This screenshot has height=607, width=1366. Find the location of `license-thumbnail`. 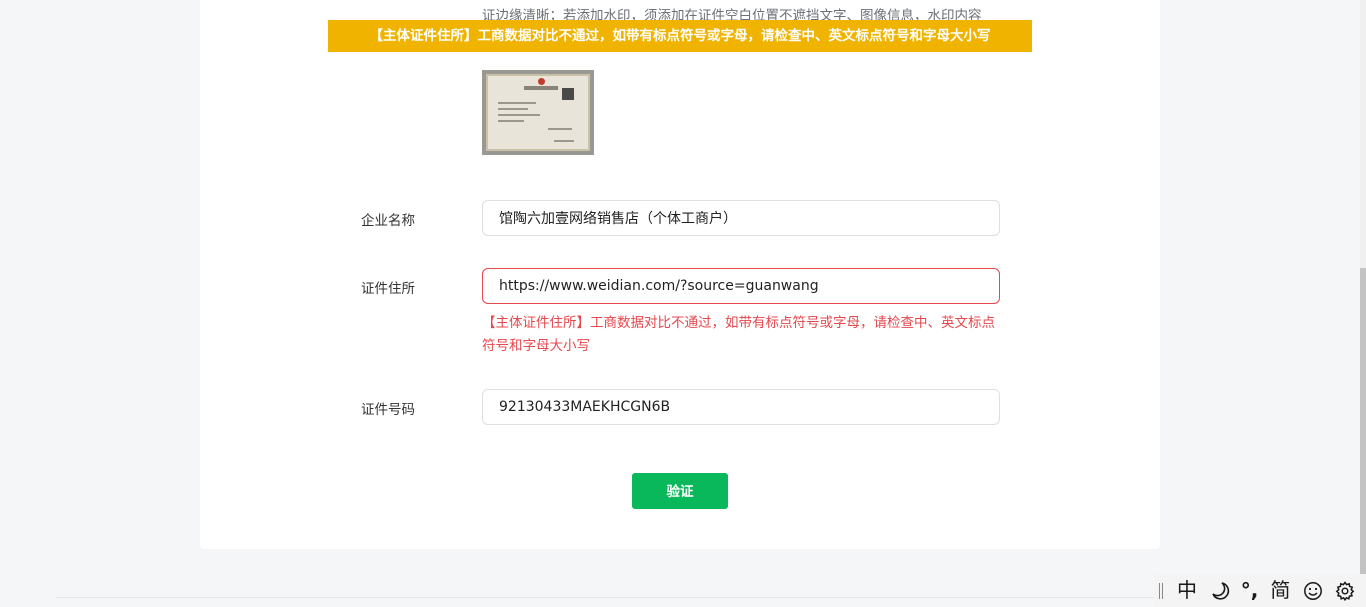

license-thumbnail is located at coordinates (538, 112).